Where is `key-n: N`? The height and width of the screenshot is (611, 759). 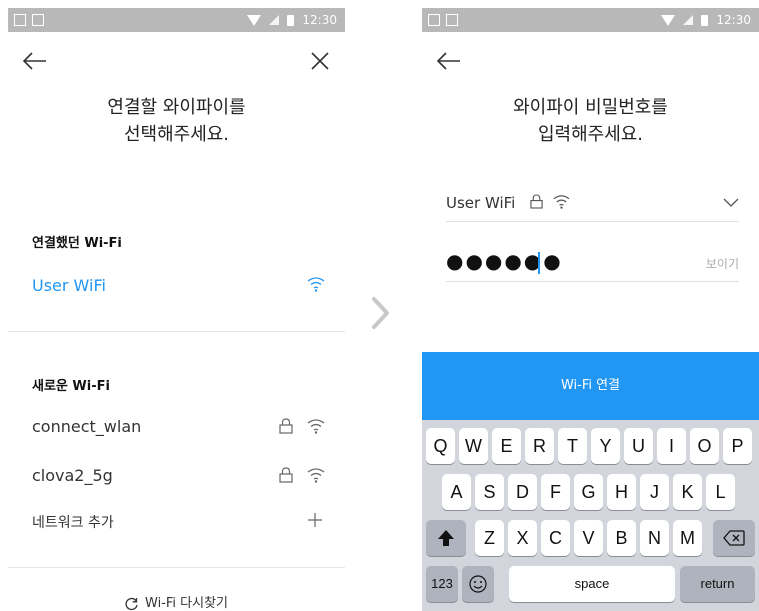
key-n: N is located at coordinates (654, 538).